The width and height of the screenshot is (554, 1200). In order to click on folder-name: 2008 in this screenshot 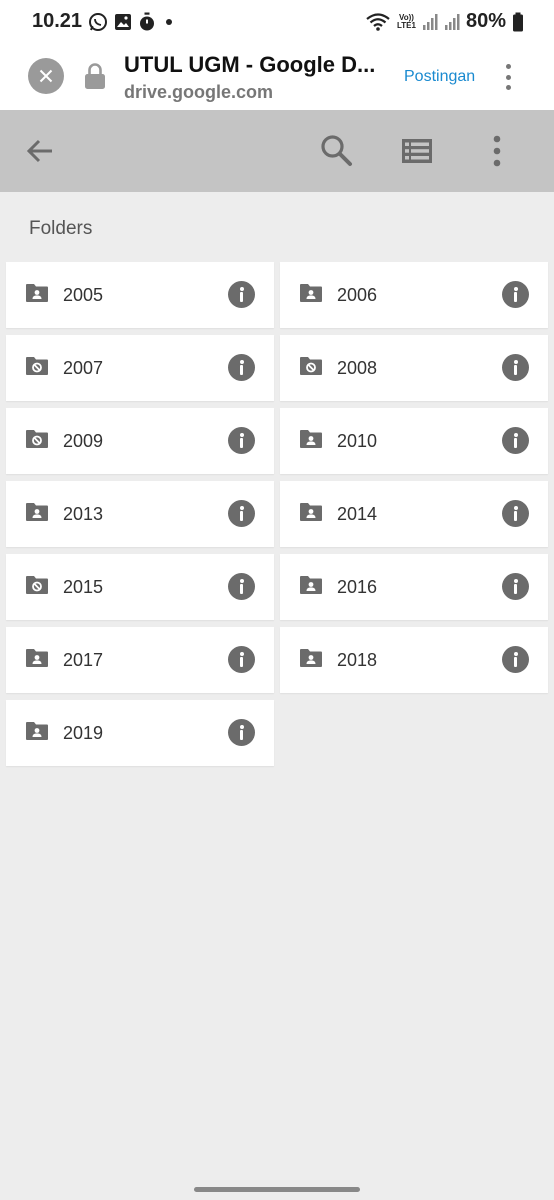, I will do `click(357, 368)`.